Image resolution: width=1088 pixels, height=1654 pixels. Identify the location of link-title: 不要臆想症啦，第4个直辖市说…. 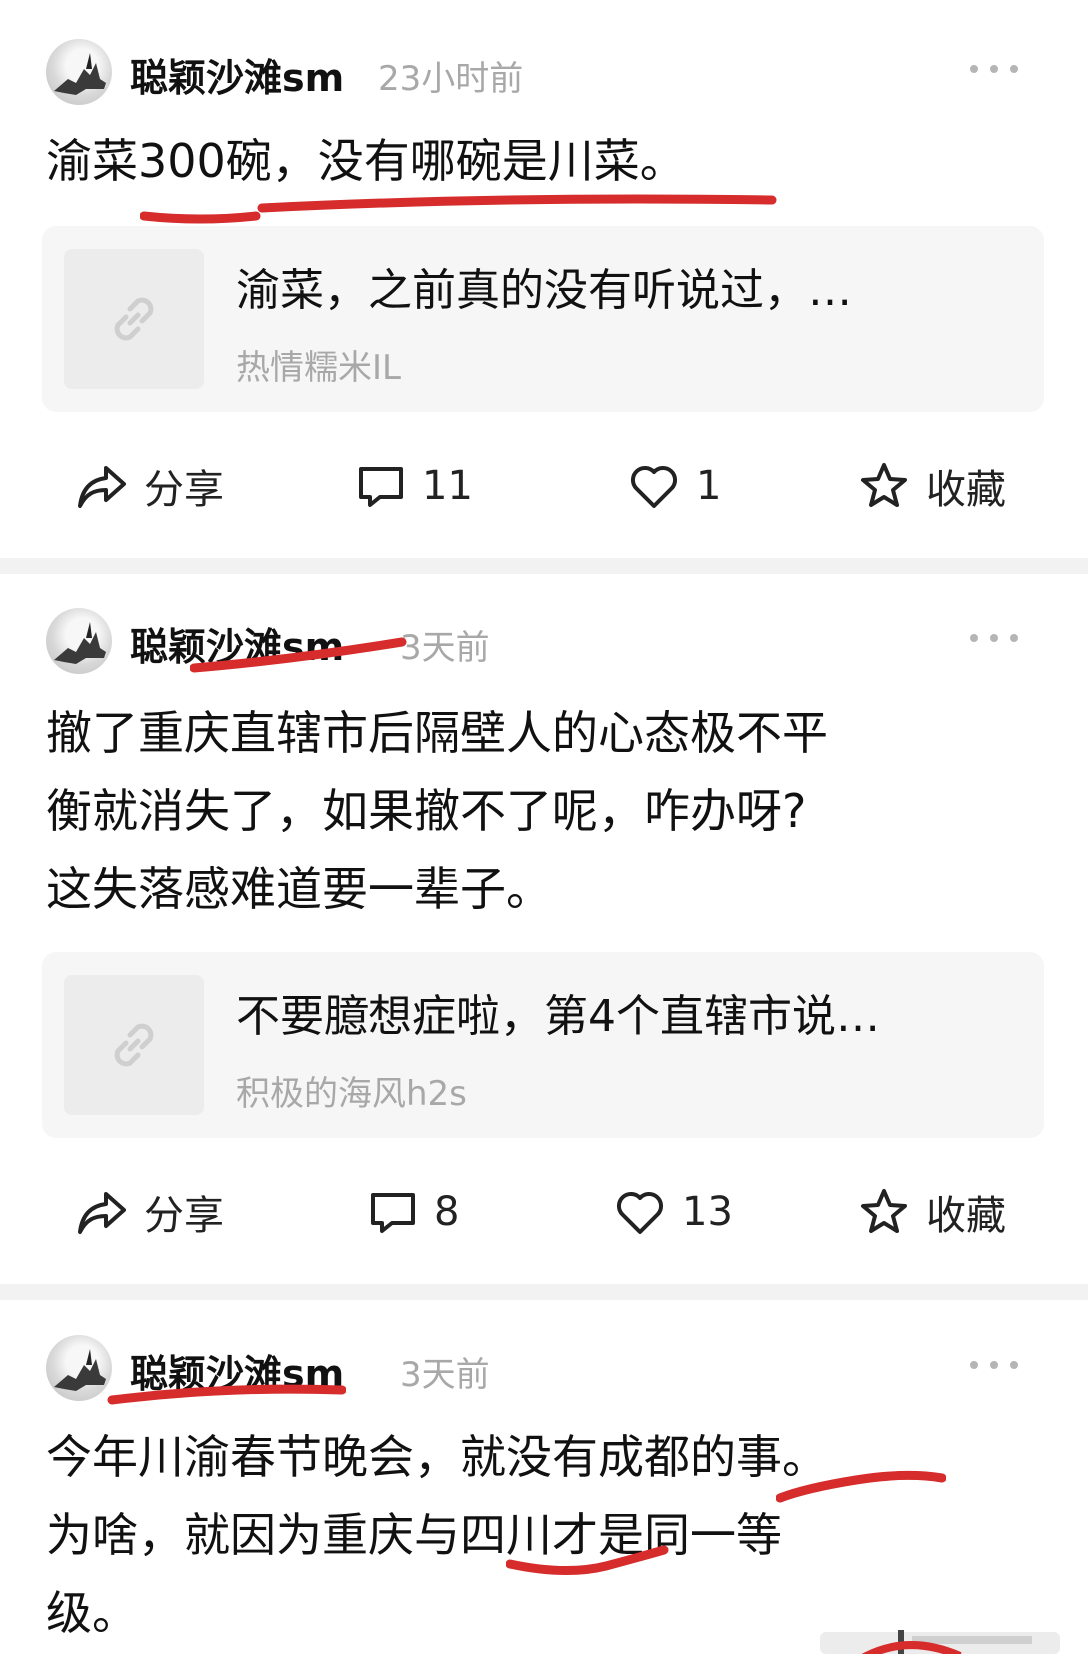
(558, 1016).